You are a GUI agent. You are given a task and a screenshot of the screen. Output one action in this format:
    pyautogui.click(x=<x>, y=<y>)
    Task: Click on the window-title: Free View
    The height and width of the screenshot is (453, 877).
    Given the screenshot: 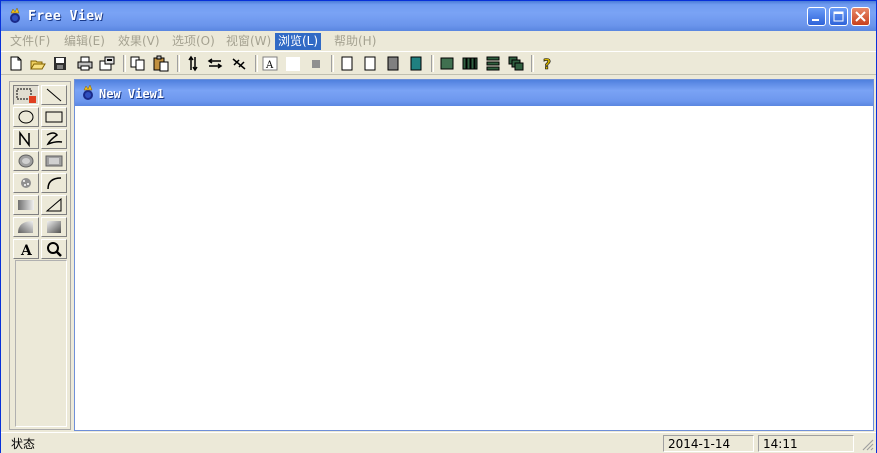 What is the action you would take?
    pyautogui.click(x=65, y=16)
    